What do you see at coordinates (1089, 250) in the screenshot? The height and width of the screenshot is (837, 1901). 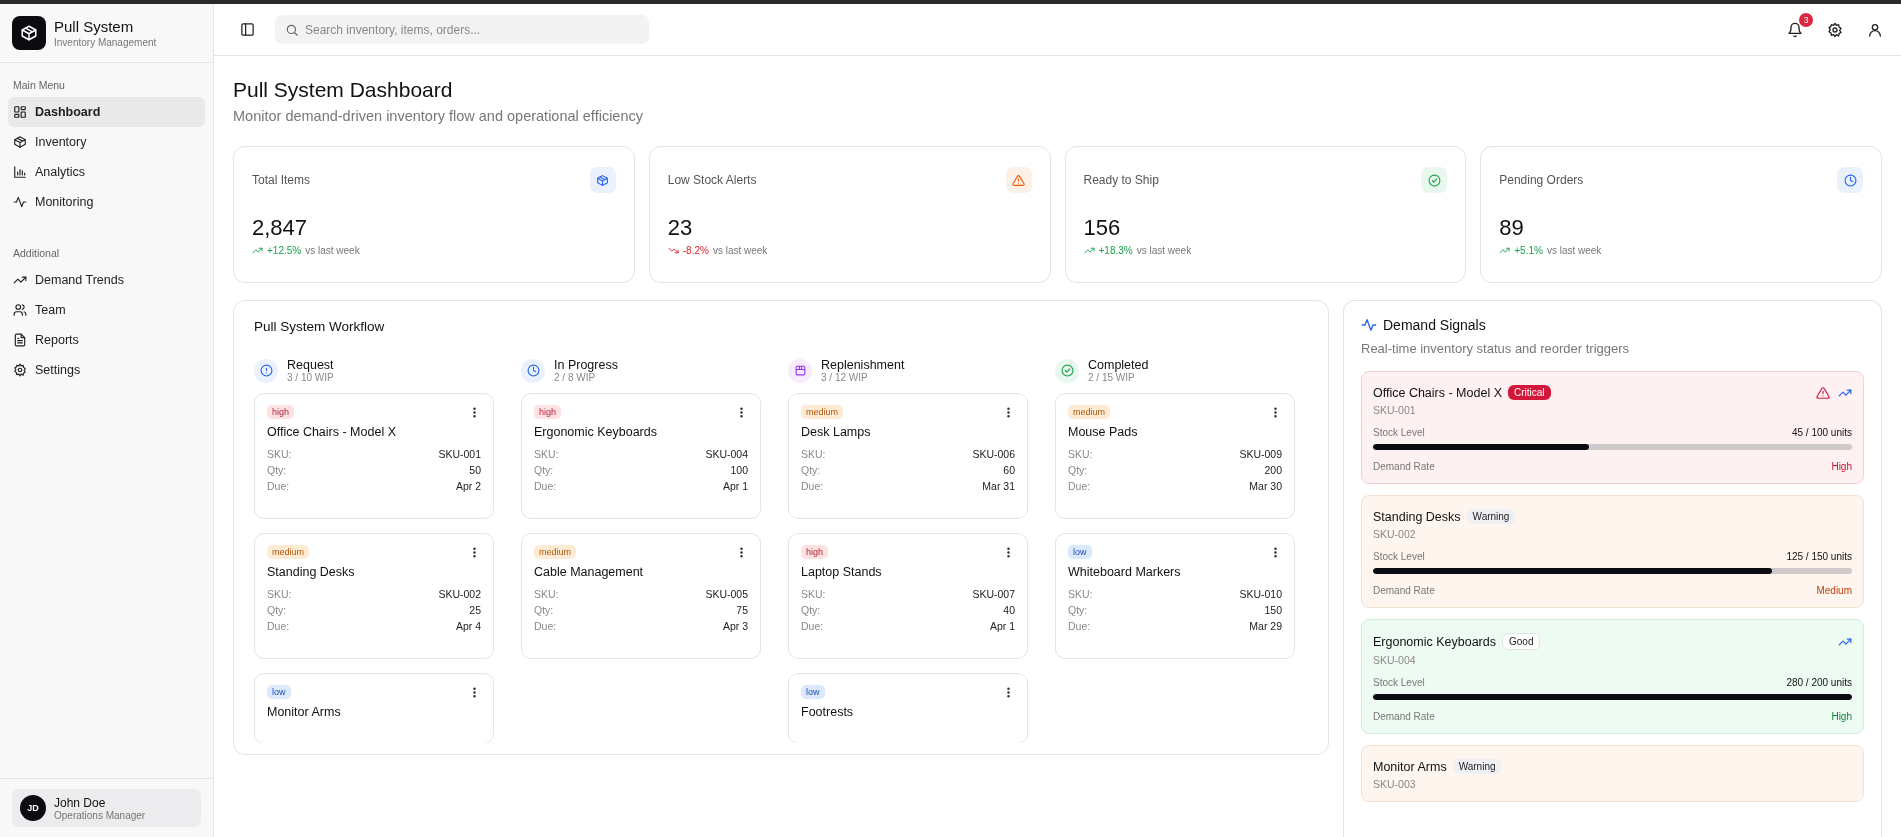 I see `trend-up-icon` at bounding box center [1089, 250].